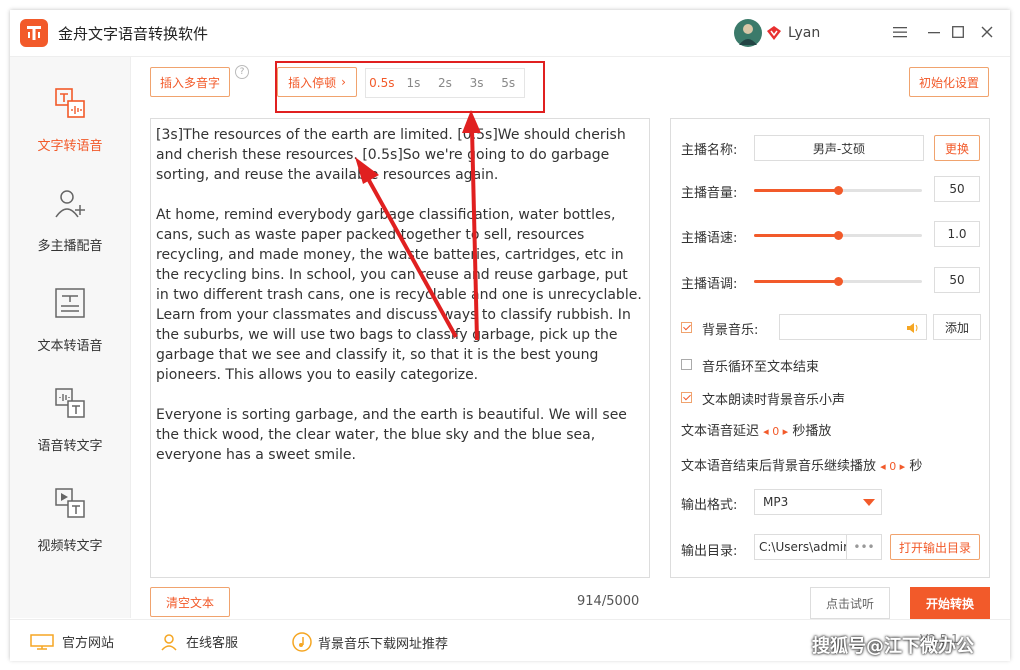 This screenshot has width=1020, height=670. I want to click on sidebar-item-label: 文本转语音, so click(70, 346).